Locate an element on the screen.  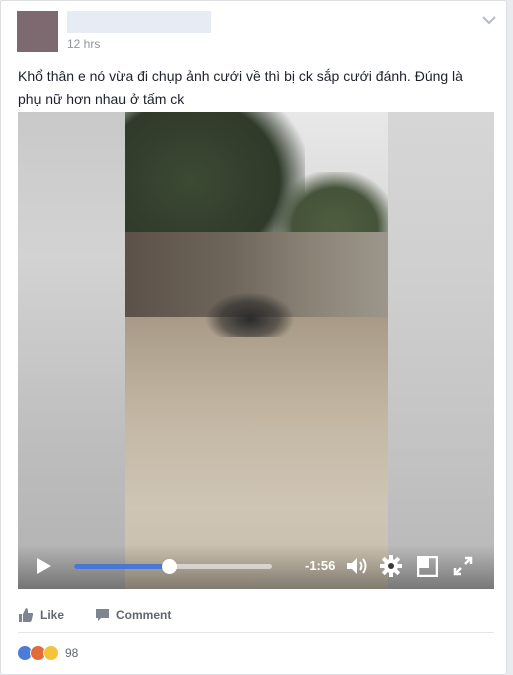
post-timestamp: 12 hrs is located at coordinates (83, 44).